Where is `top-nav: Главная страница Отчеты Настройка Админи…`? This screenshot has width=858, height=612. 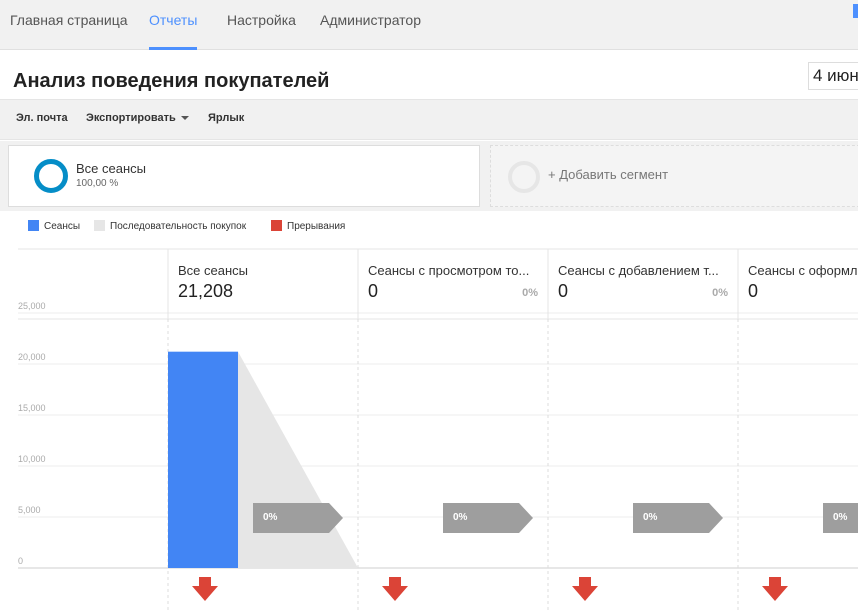
top-nav: Главная страница Отчеты Настройка Админи… is located at coordinates (429, 25).